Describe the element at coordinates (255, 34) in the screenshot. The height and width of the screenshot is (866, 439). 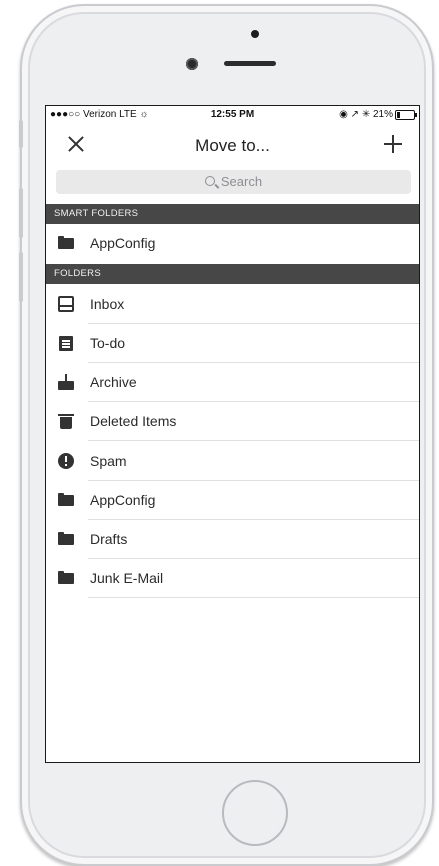
I see `proximity-sensor` at that location.